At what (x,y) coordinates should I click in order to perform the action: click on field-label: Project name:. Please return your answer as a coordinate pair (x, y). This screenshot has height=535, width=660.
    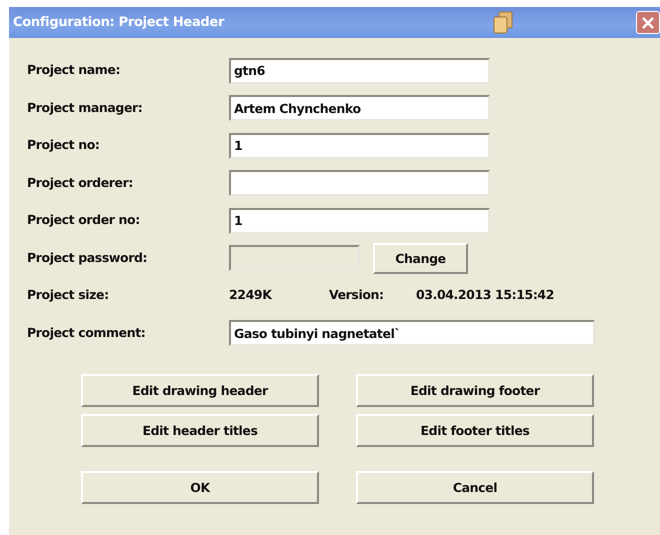
    Looking at the image, I should click on (74, 70).